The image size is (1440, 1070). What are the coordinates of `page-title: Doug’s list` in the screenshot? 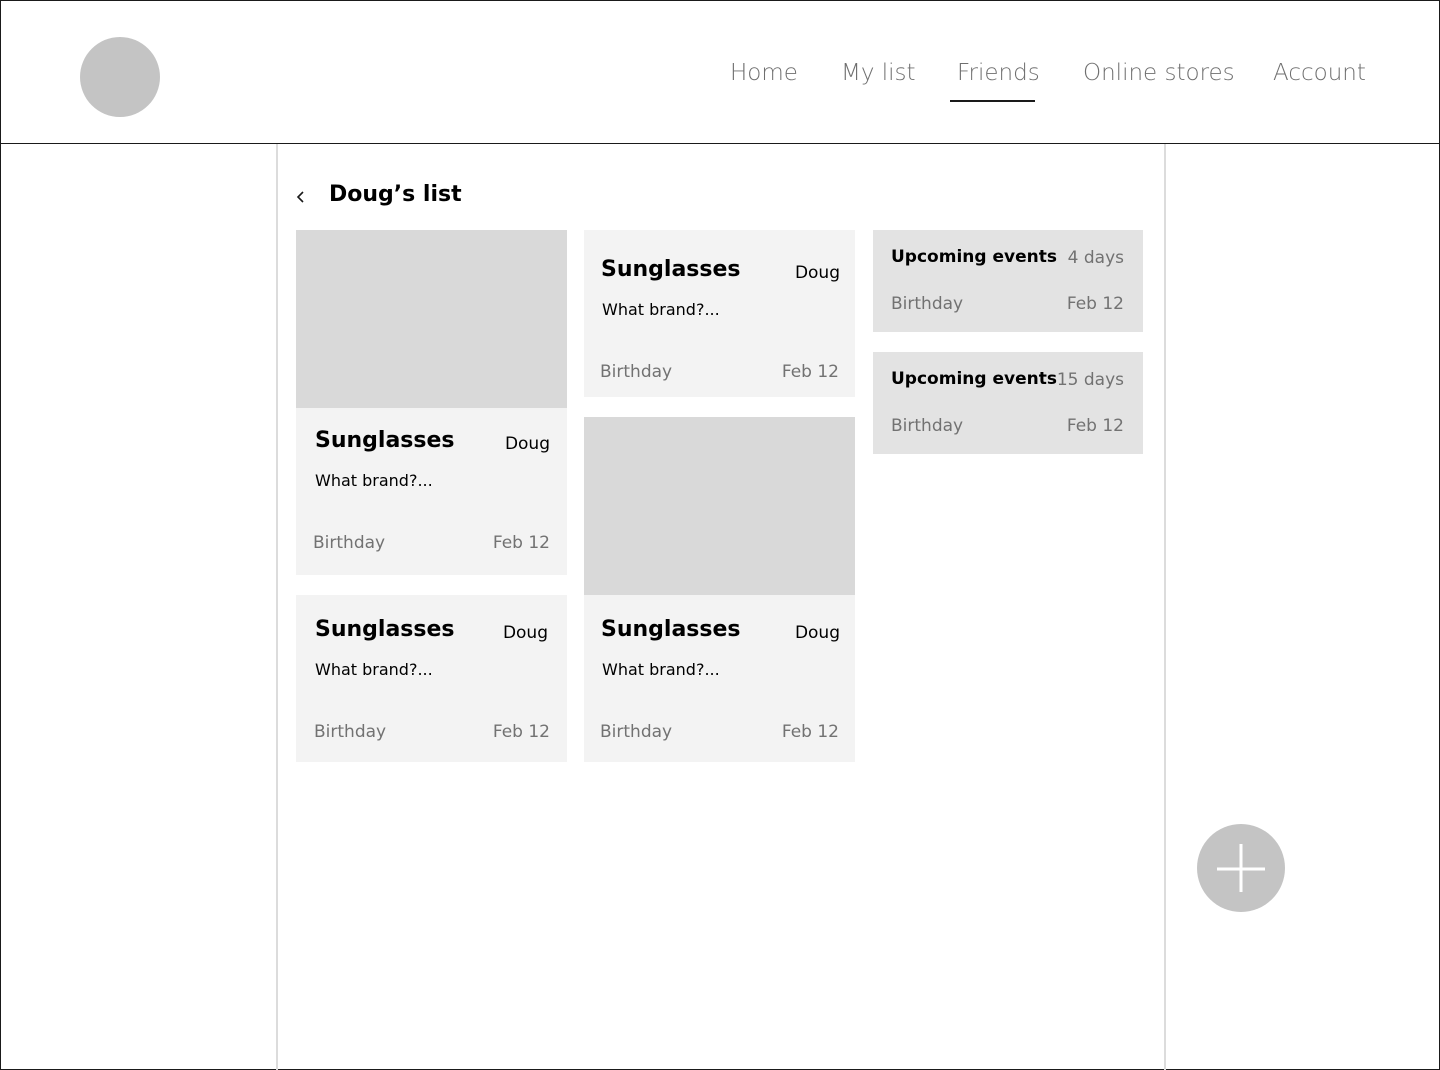 It's located at (395, 194).